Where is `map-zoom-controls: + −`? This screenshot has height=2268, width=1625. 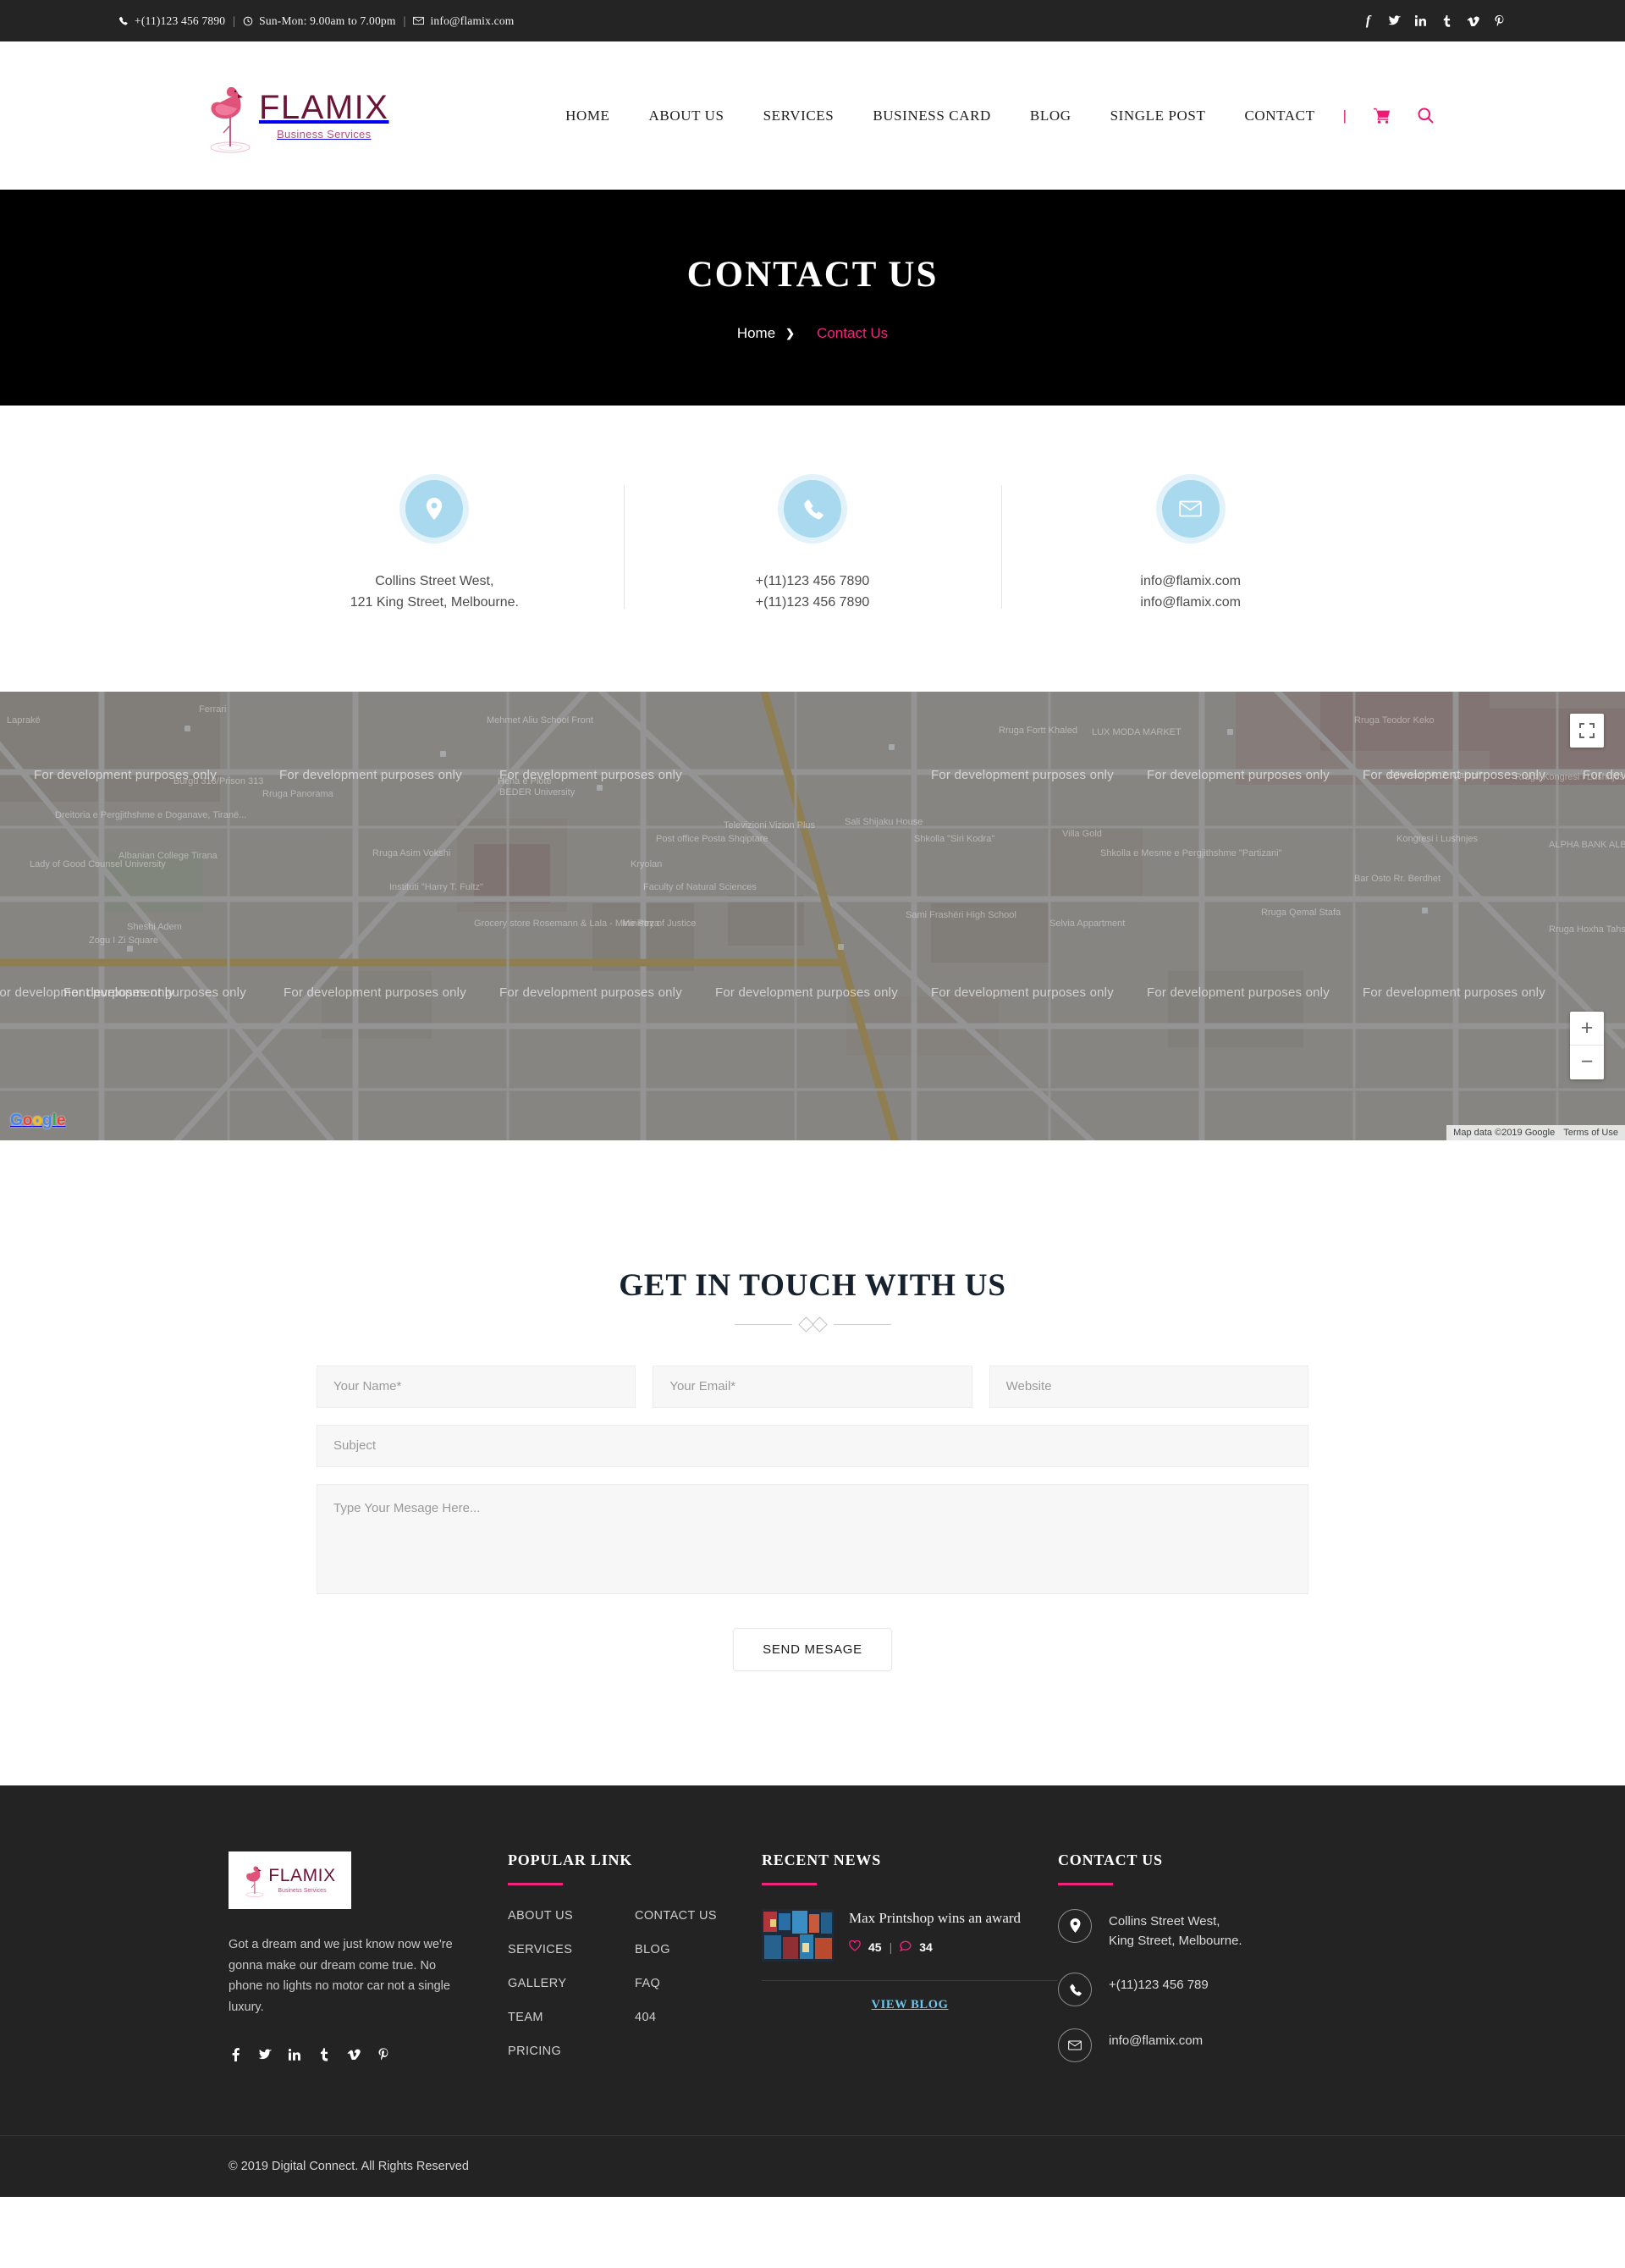
map-zoom-controls: + − is located at coordinates (1587, 1045).